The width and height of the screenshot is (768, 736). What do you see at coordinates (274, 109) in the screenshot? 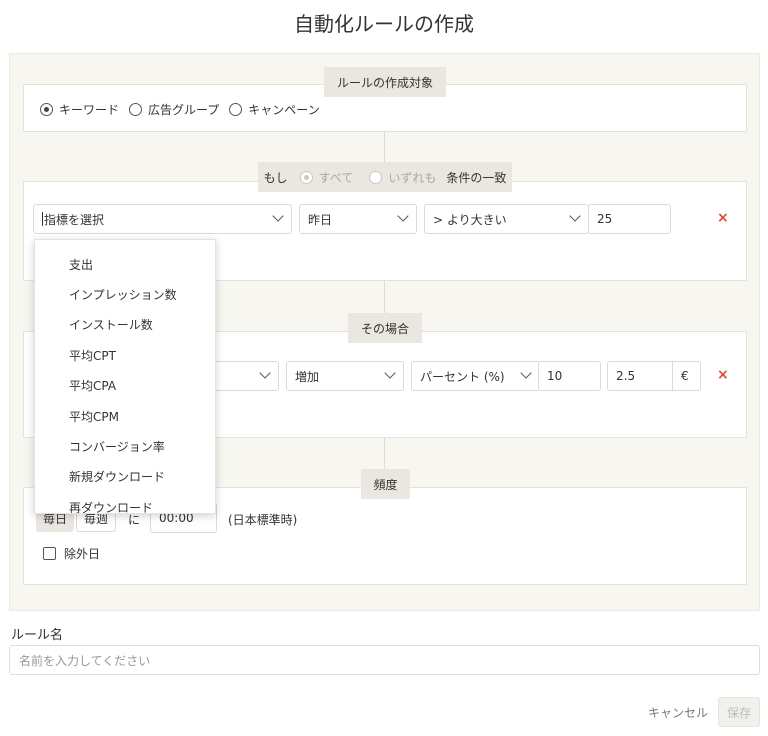
I see `target-option-campaign: キャンペーン` at bounding box center [274, 109].